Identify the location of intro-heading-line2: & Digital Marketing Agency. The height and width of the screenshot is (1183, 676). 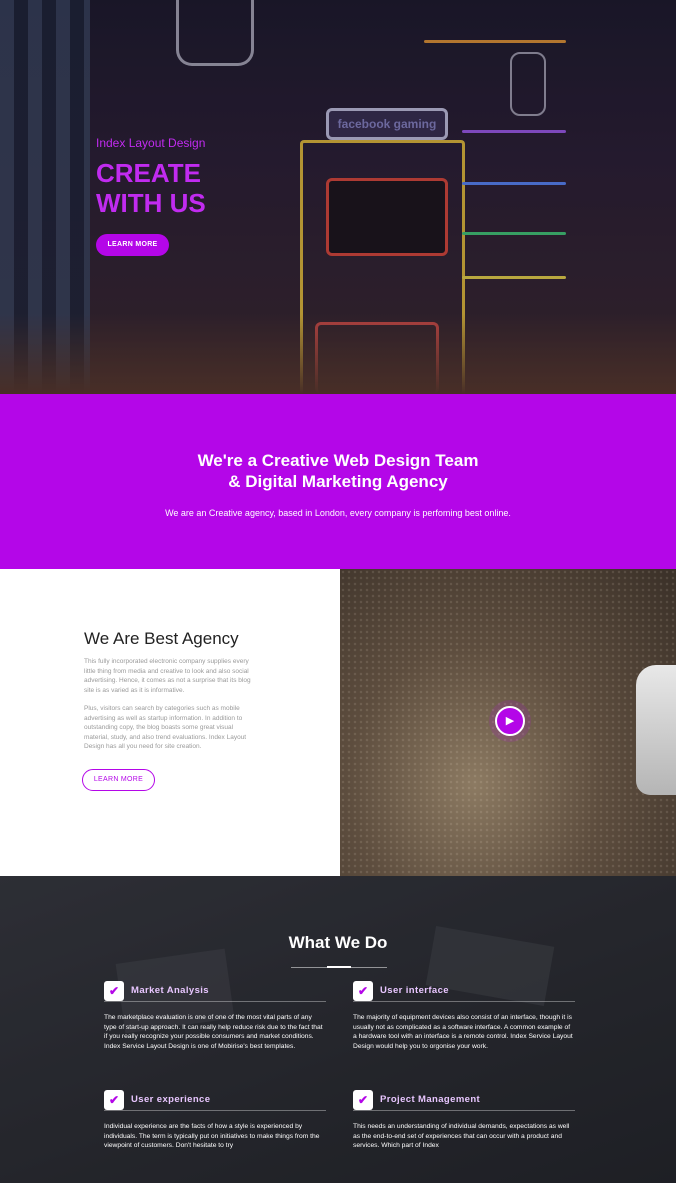
(338, 481).